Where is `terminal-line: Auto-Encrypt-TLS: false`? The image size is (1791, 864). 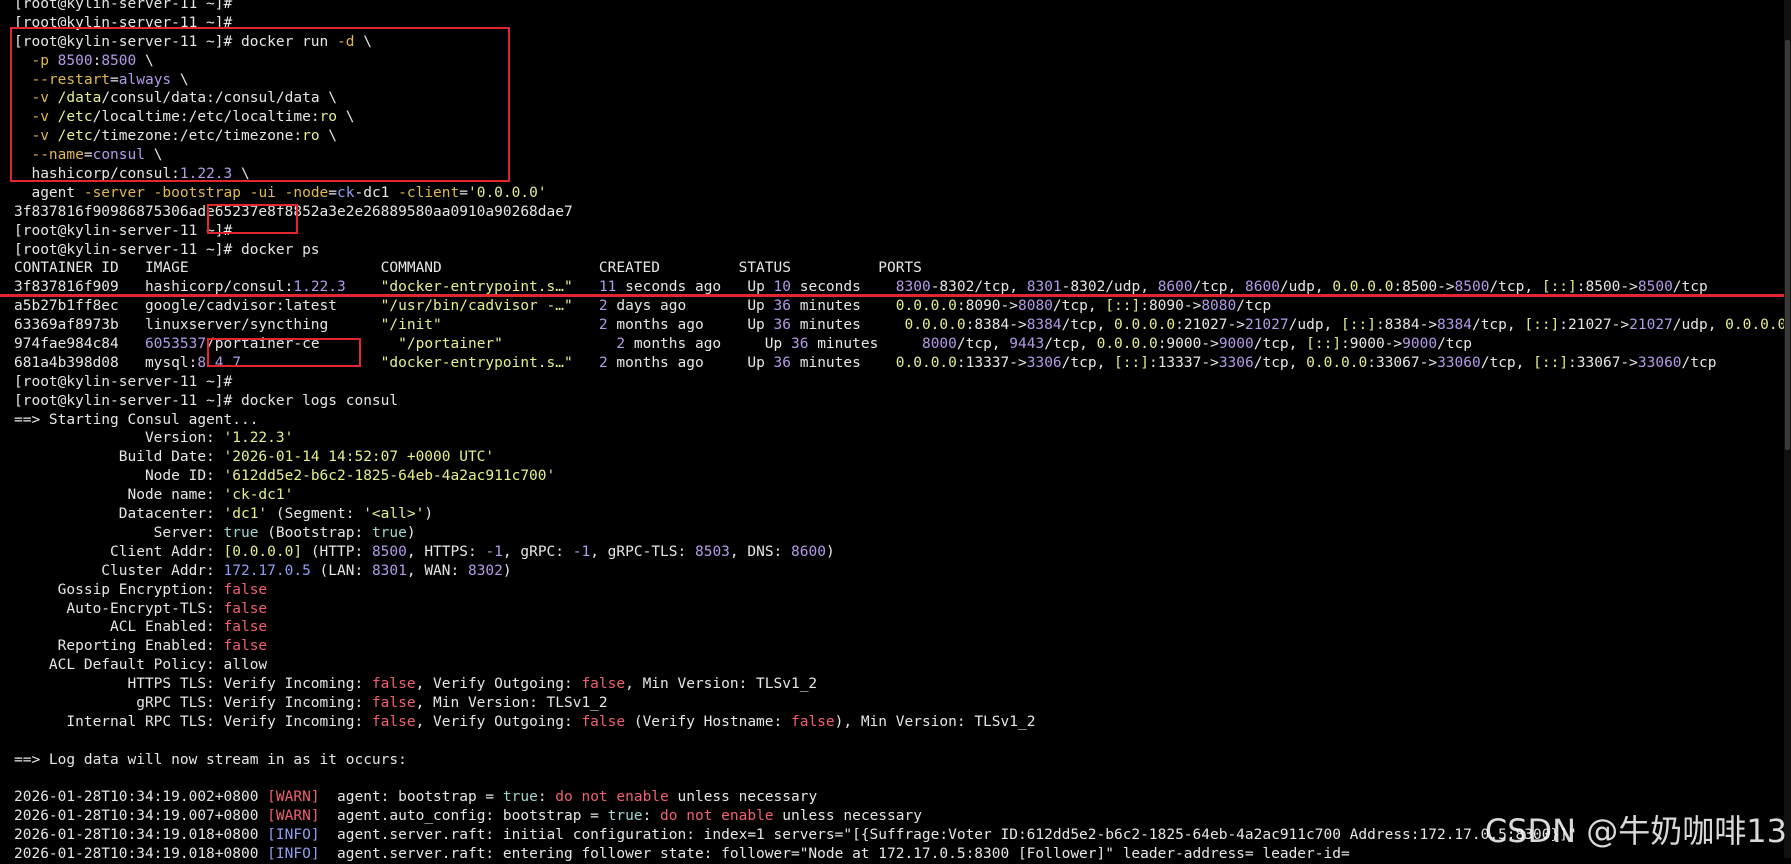
terminal-line: Auto-Encrypt-TLS: false is located at coordinates (895, 609).